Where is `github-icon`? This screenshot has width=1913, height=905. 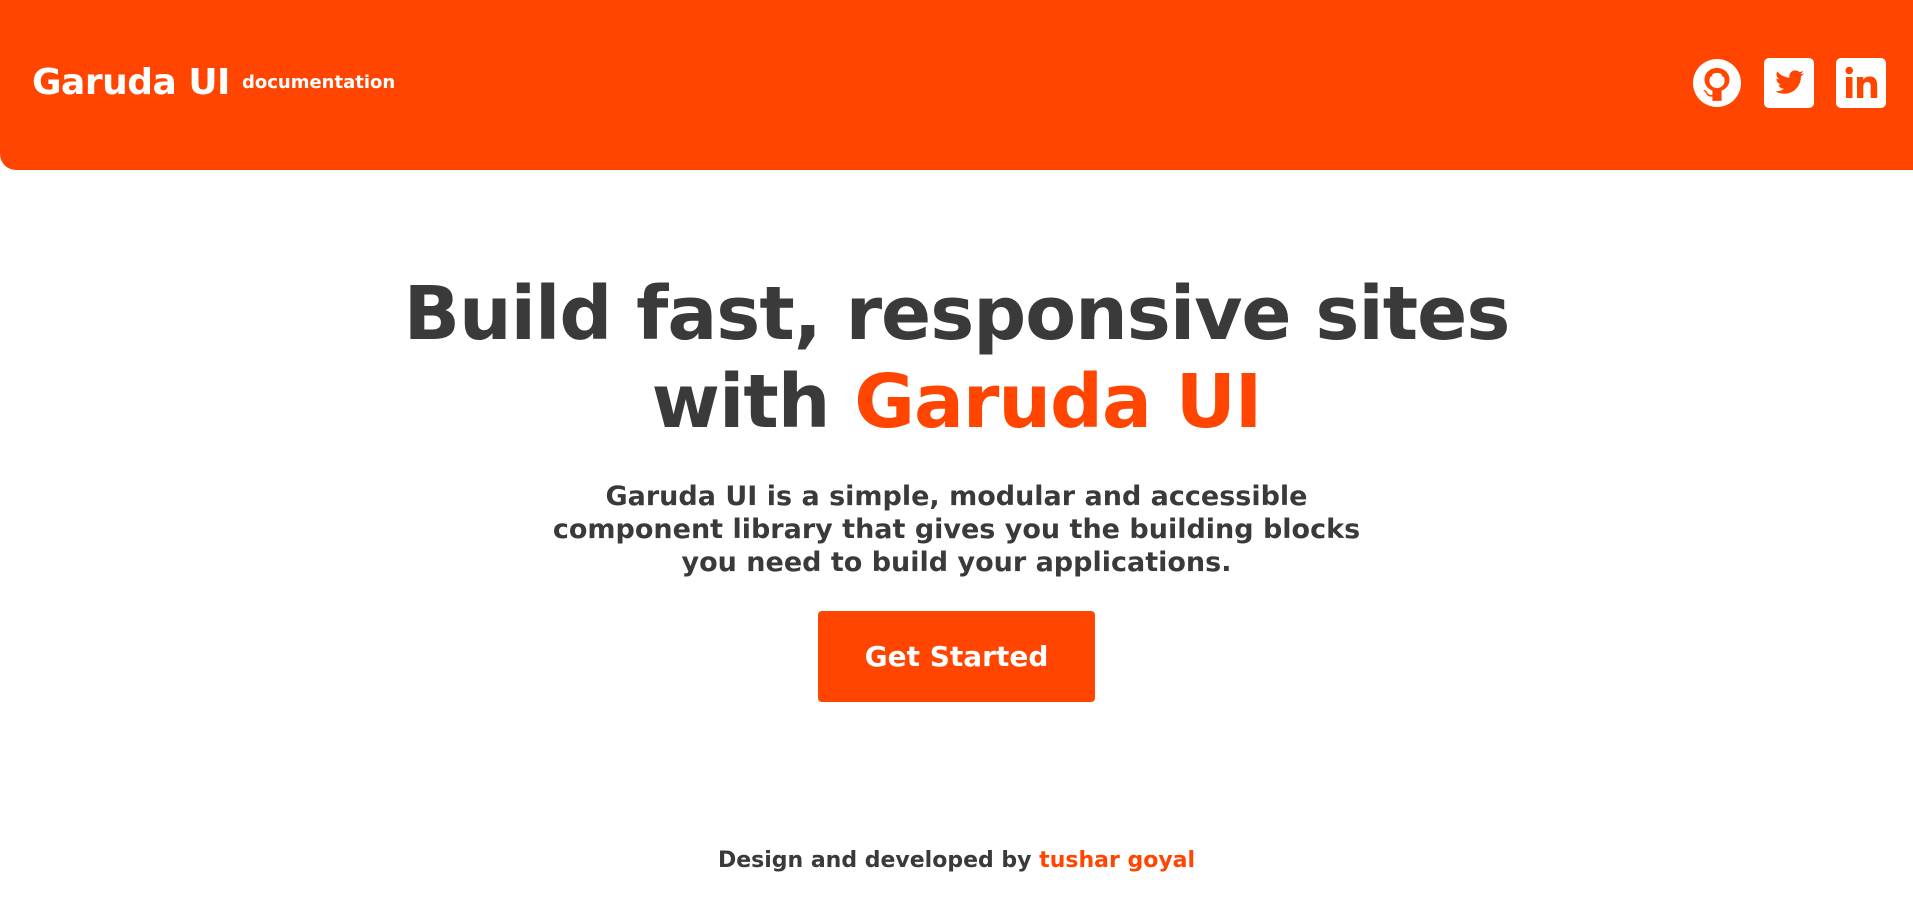
github-icon is located at coordinates (1717, 83).